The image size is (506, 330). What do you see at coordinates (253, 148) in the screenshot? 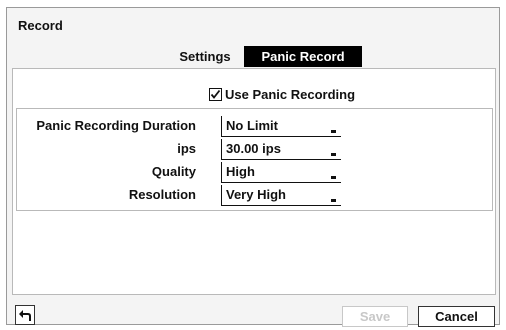
I see `ips-value: 30.00 ips` at bounding box center [253, 148].